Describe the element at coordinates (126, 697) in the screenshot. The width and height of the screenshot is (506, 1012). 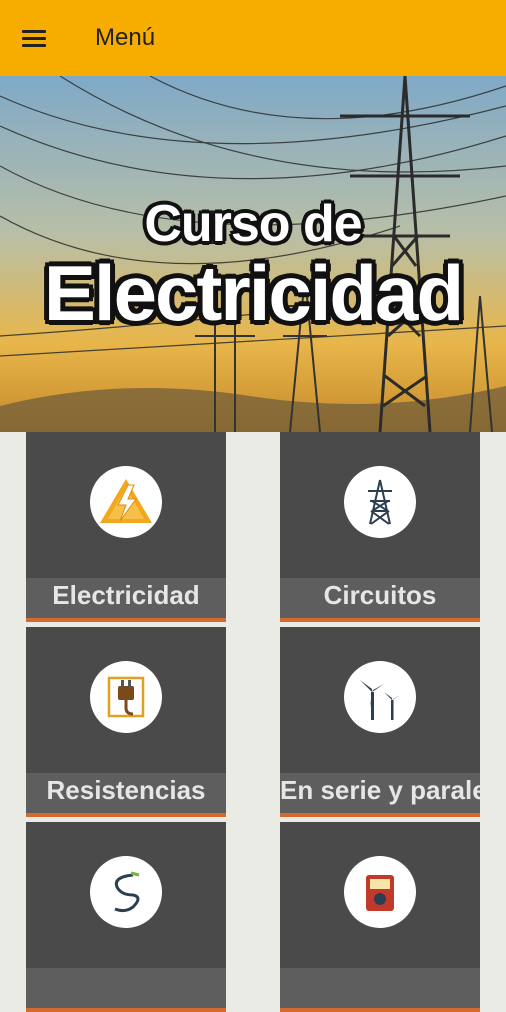
I see `plug-icon` at that location.